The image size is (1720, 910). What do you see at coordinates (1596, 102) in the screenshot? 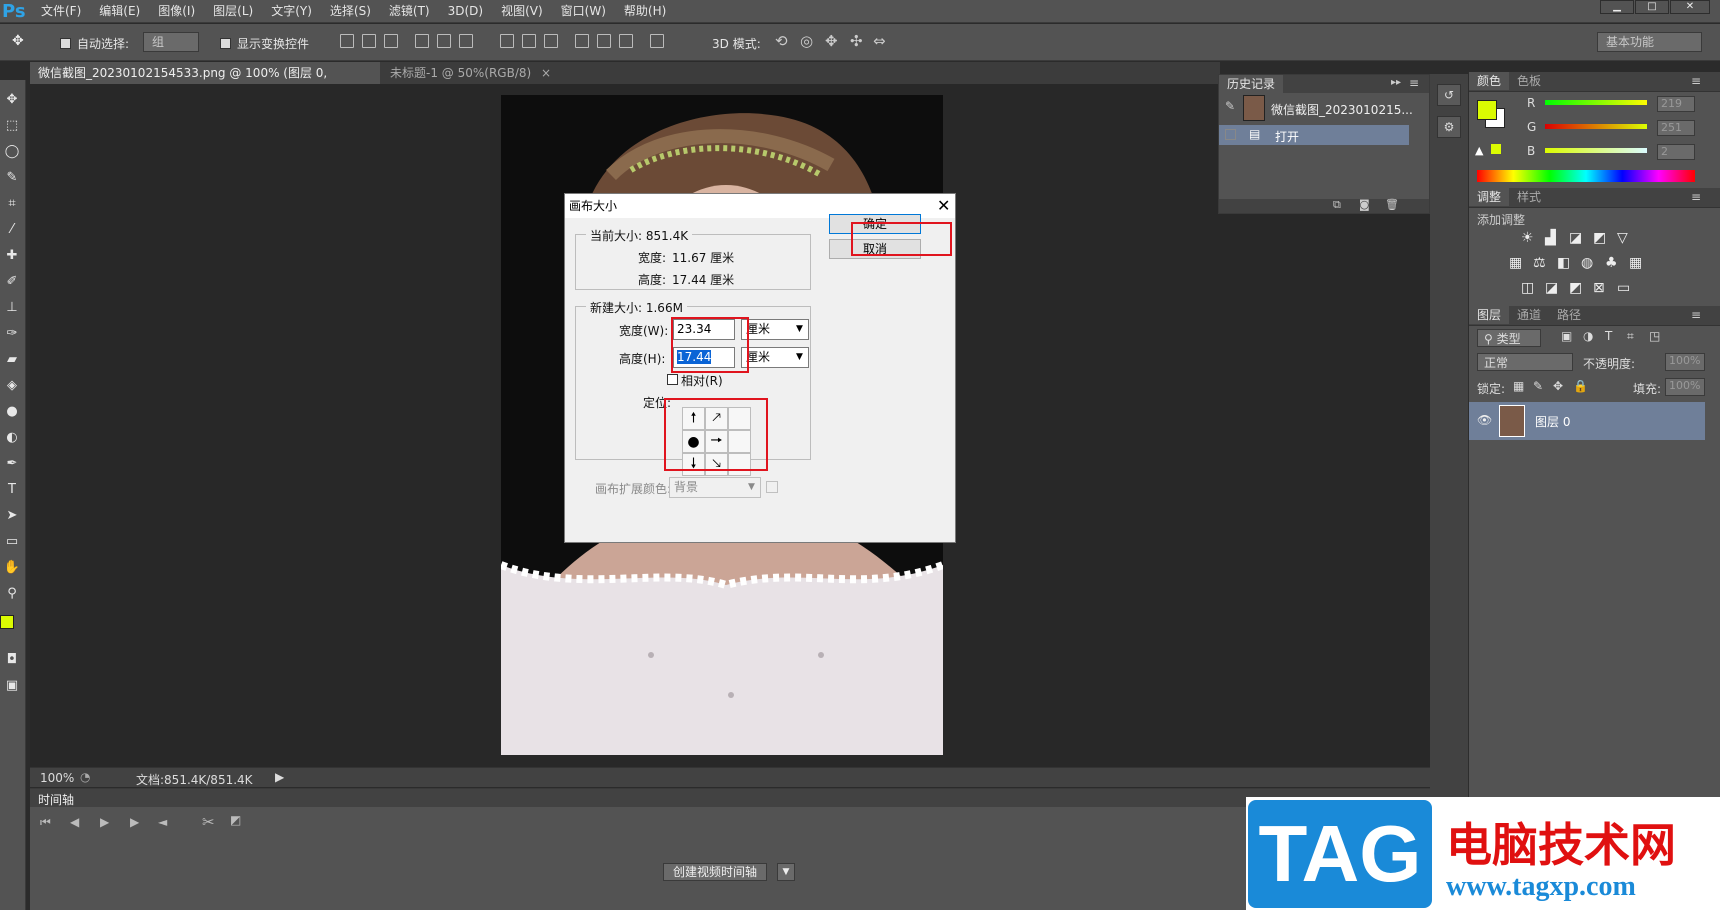
I see `r-slider` at bounding box center [1596, 102].